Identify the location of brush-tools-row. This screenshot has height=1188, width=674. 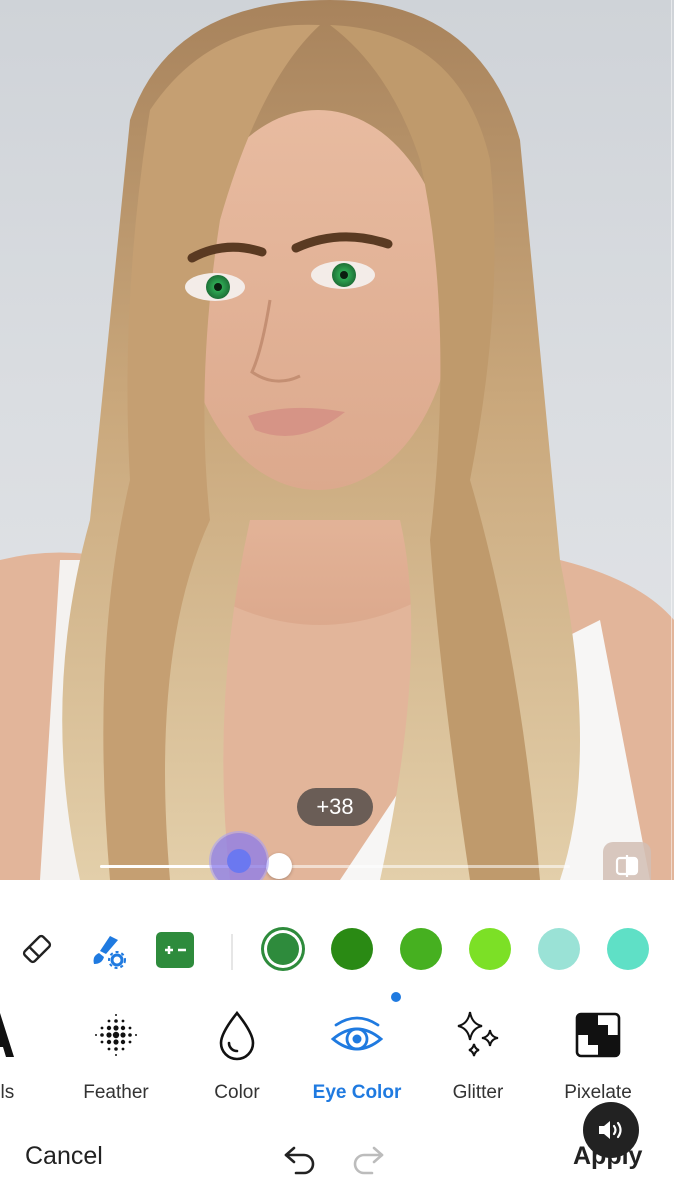
(337, 935).